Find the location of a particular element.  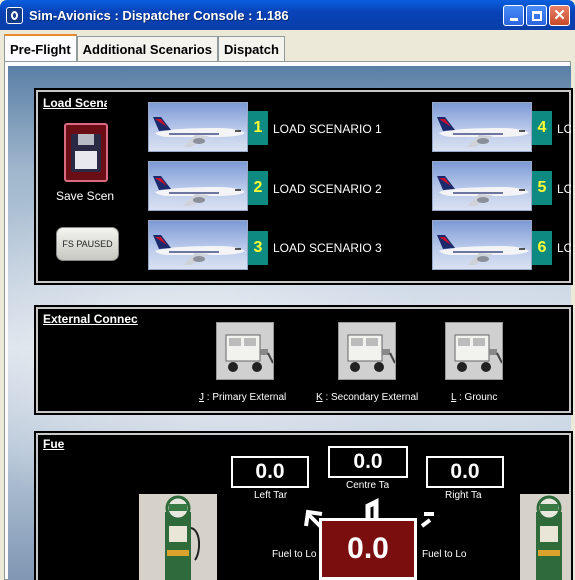

tab-additional-scenarios: Additional Scenarios is located at coordinates (147, 49).